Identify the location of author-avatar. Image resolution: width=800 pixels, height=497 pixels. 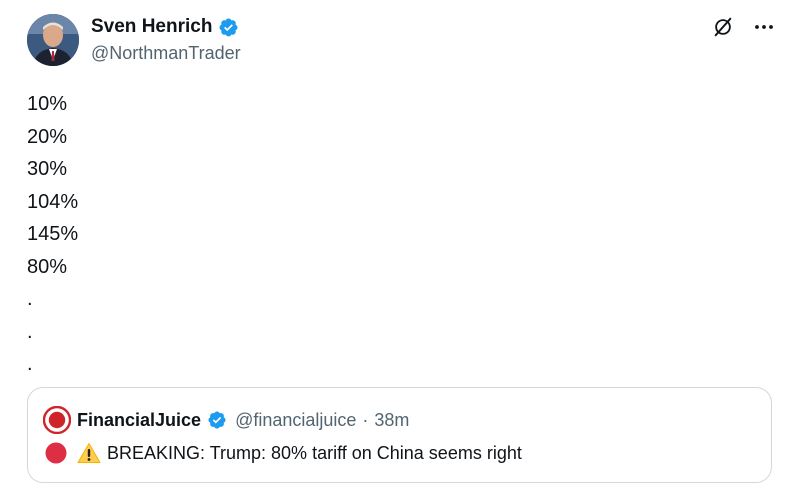
(53, 40).